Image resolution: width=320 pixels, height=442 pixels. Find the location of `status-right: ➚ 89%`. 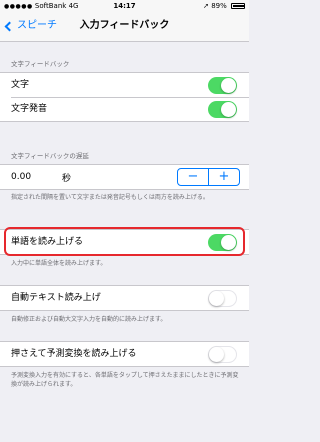

status-right: ➚ 89% is located at coordinates (224, 6).